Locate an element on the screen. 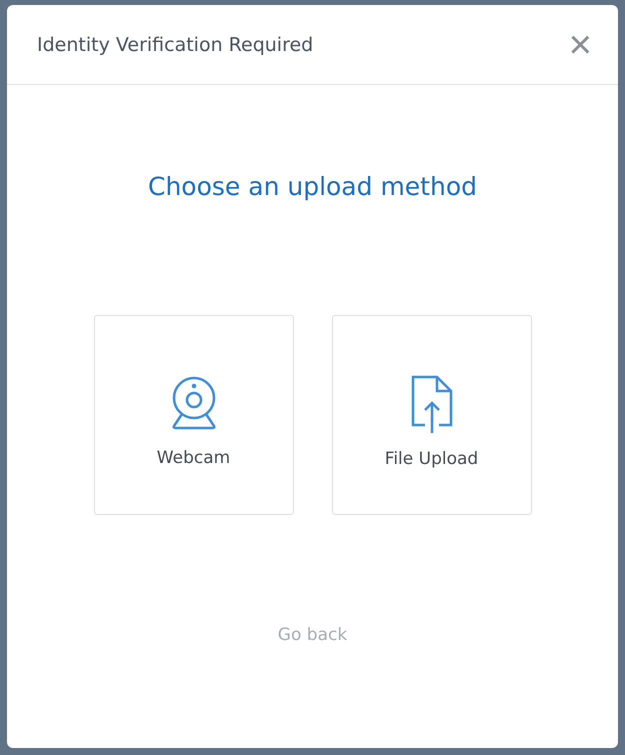  file-upload-option: File Upload is located at coordinates (432, 415).